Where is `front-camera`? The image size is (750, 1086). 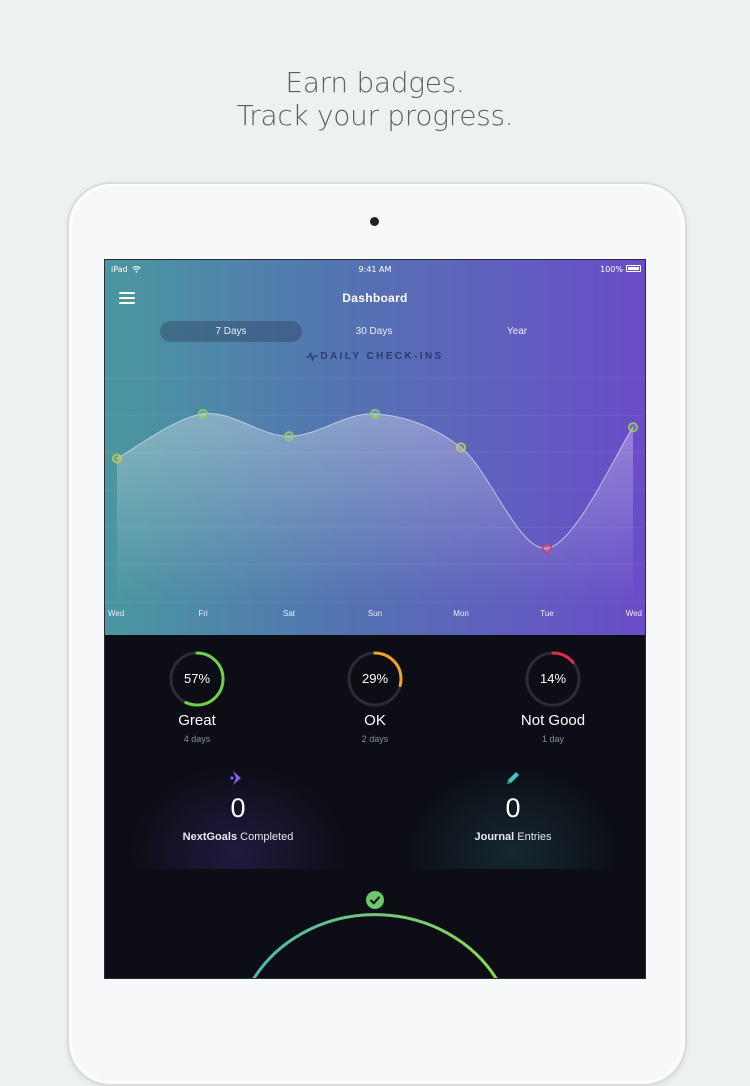
front-camera is located at coordinates (374, 221).